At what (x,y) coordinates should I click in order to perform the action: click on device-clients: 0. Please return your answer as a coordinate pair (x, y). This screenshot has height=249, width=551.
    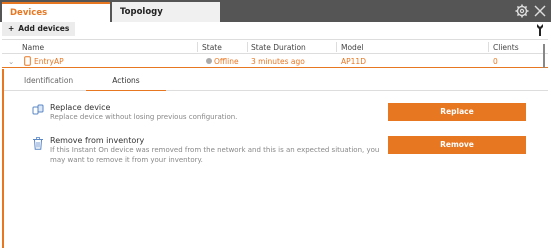
    Looking at the image, I should click on (495, 61).